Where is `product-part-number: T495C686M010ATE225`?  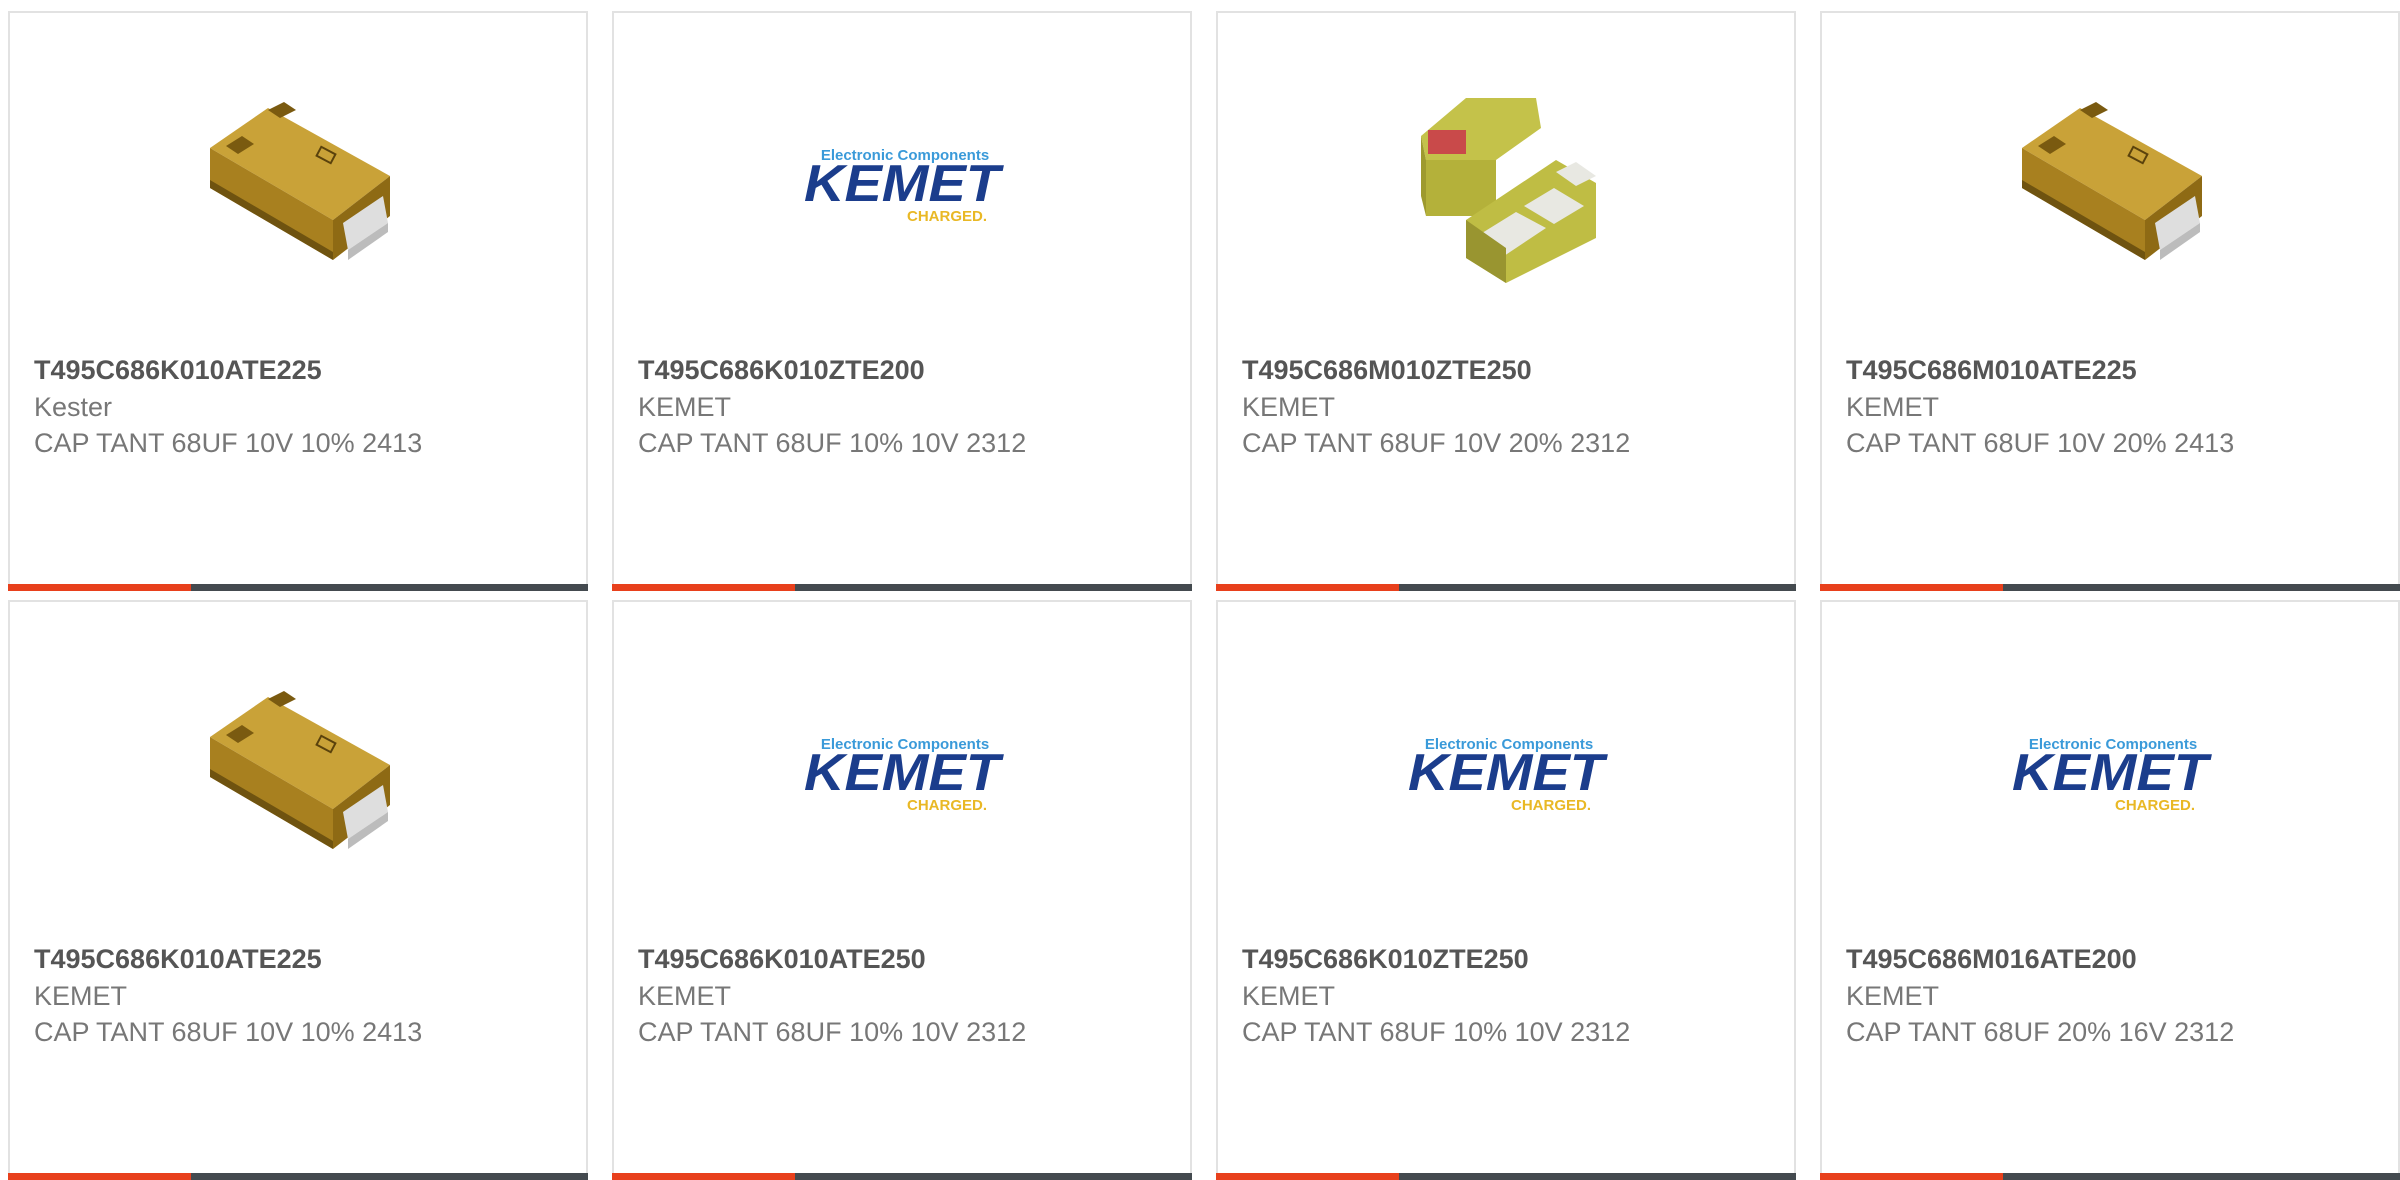 product-part-number: T495C686M010ATE225 is located at coordinates (1991, 370).